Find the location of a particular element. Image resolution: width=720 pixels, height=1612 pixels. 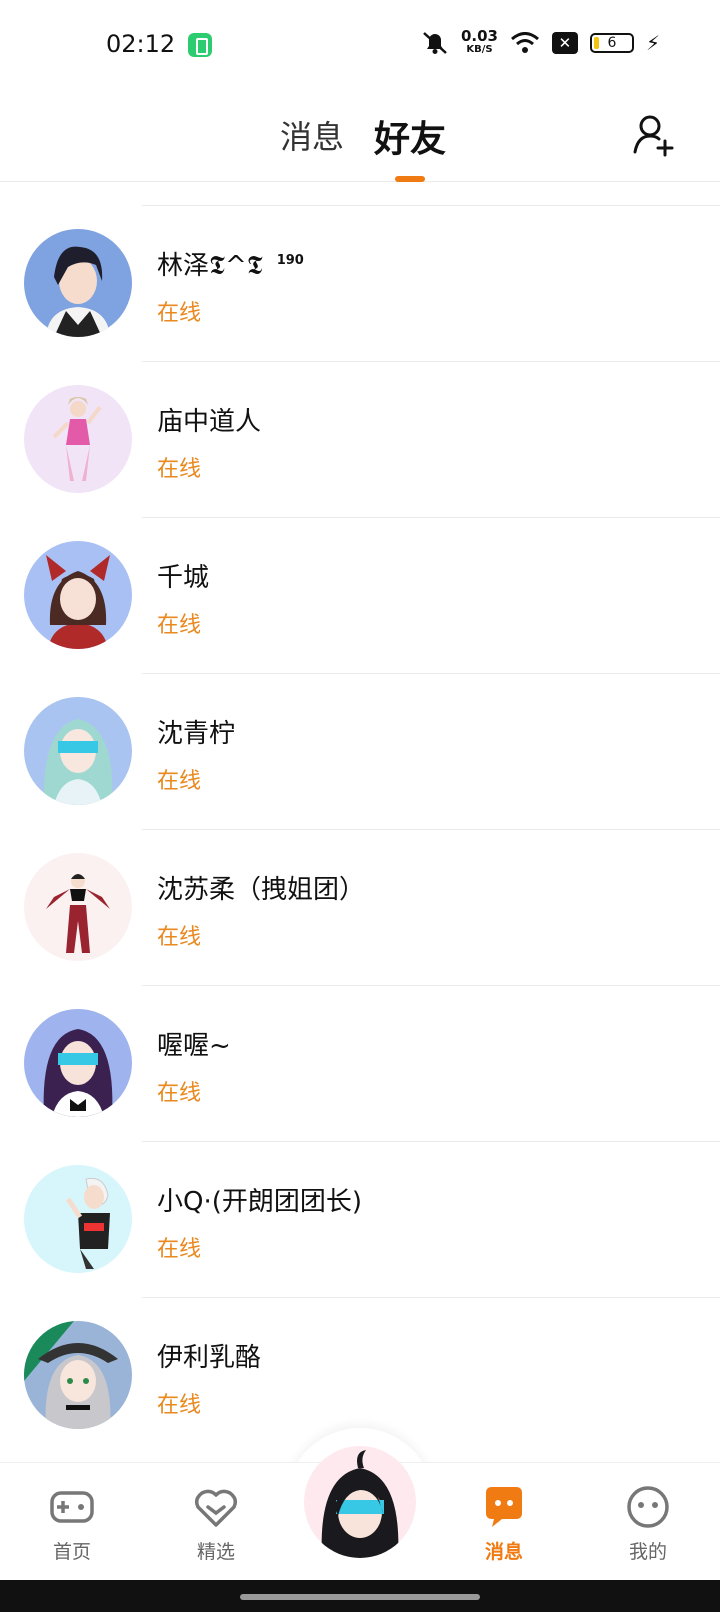

friend-row: 千城 在线 is located at coordinates (360, 595).